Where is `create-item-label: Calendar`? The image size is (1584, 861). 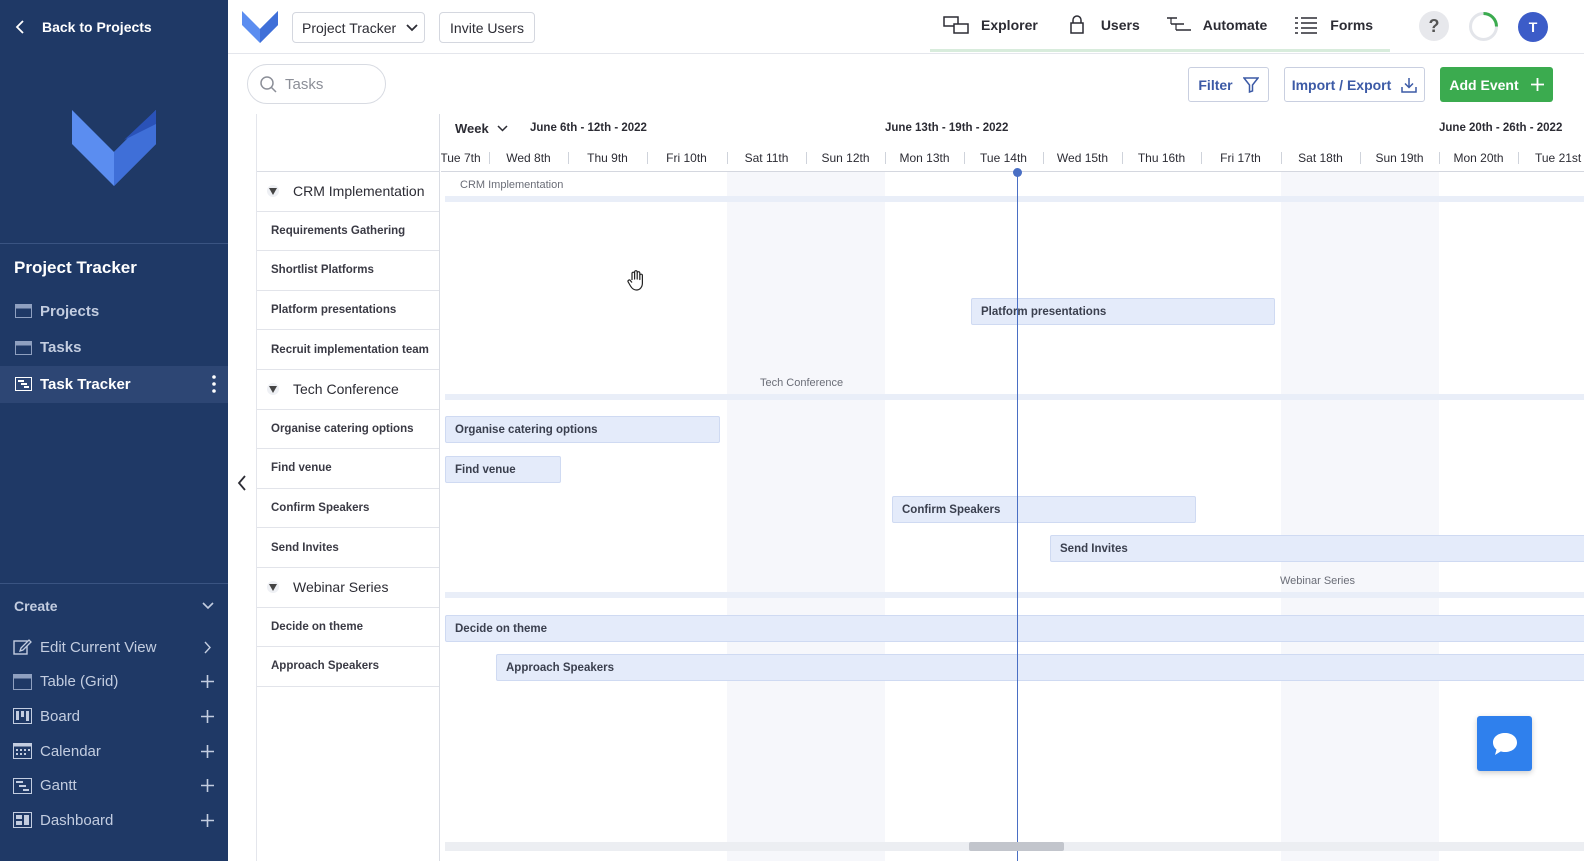
create-item-label: Calendar is located at coordinates (70, 751).